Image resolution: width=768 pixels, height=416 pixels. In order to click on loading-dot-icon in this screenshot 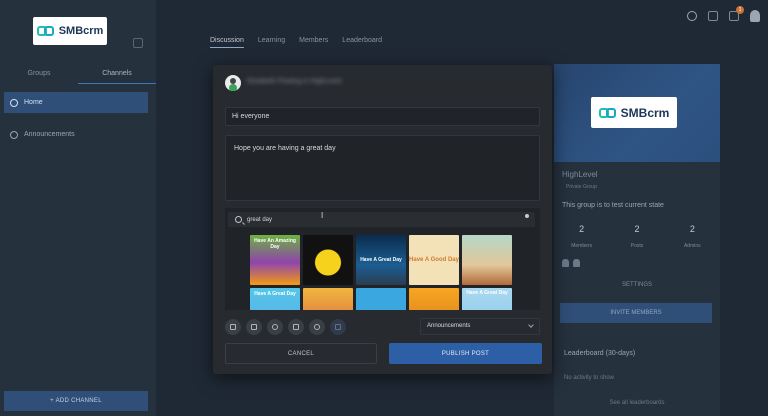, I will do `click(527, 216)`.